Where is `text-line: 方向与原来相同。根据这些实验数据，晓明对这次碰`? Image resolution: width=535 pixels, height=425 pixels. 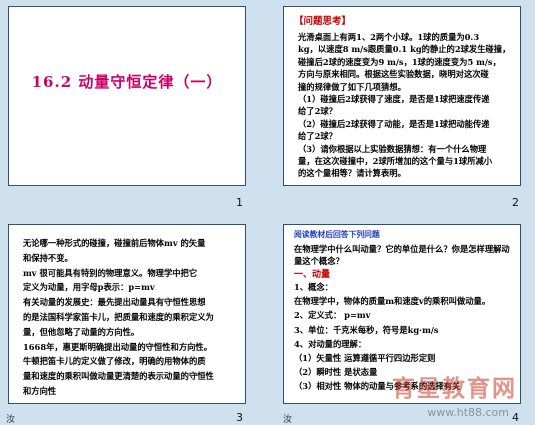 text-line: 方向与原来相同。根据这些实验数据，晓明对这次碰 is located at coordinates (393, 74).